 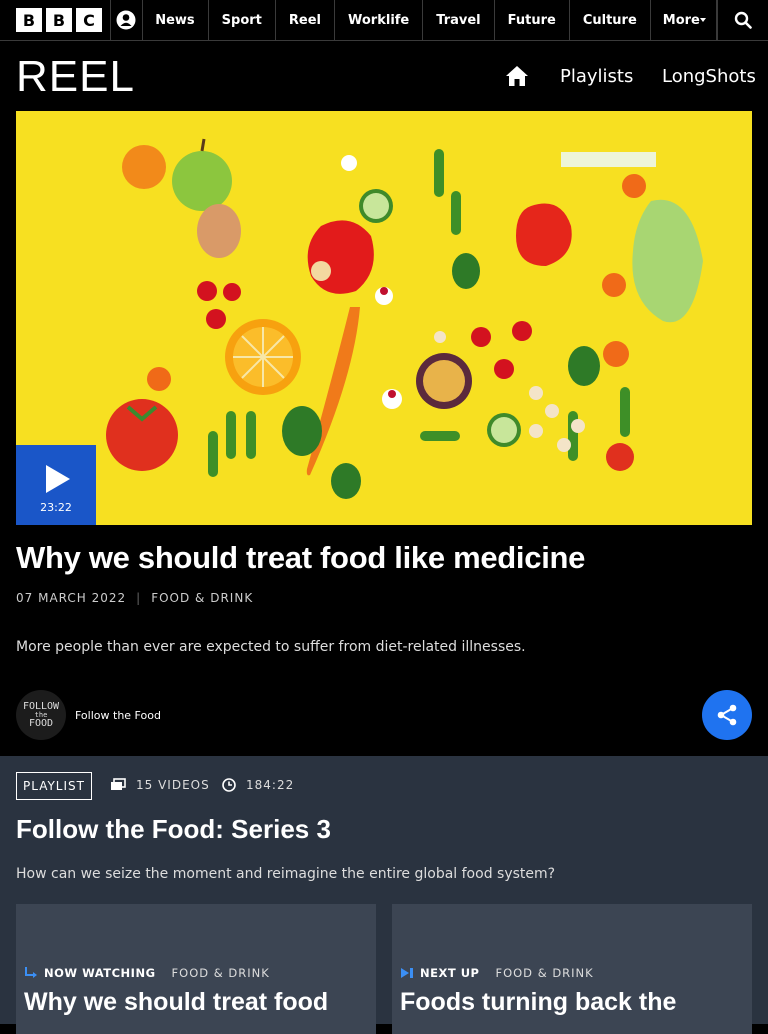 I want to click on bbc-logo-letter-b2: B, so click(x=59, y=20).